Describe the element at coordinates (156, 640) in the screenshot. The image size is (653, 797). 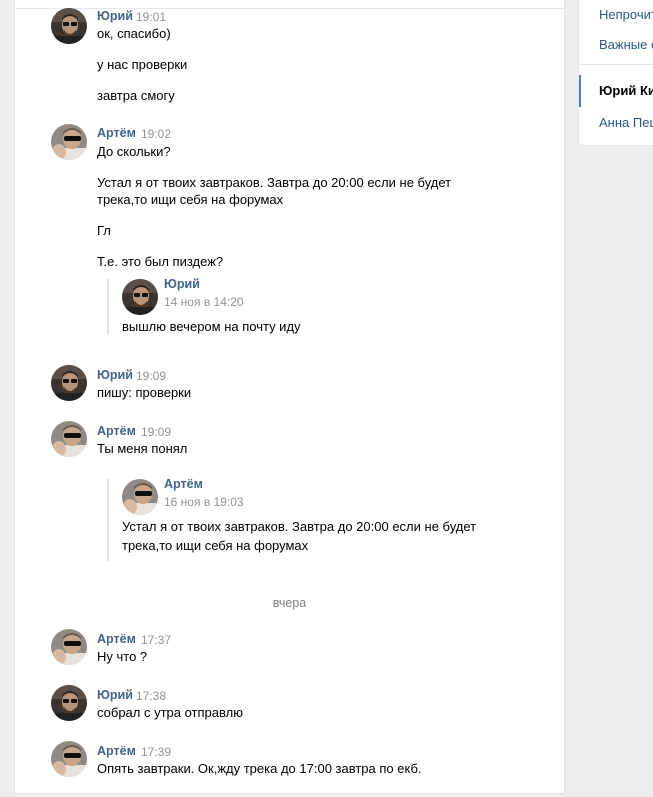
I see `message-time: 17:37` at that location.